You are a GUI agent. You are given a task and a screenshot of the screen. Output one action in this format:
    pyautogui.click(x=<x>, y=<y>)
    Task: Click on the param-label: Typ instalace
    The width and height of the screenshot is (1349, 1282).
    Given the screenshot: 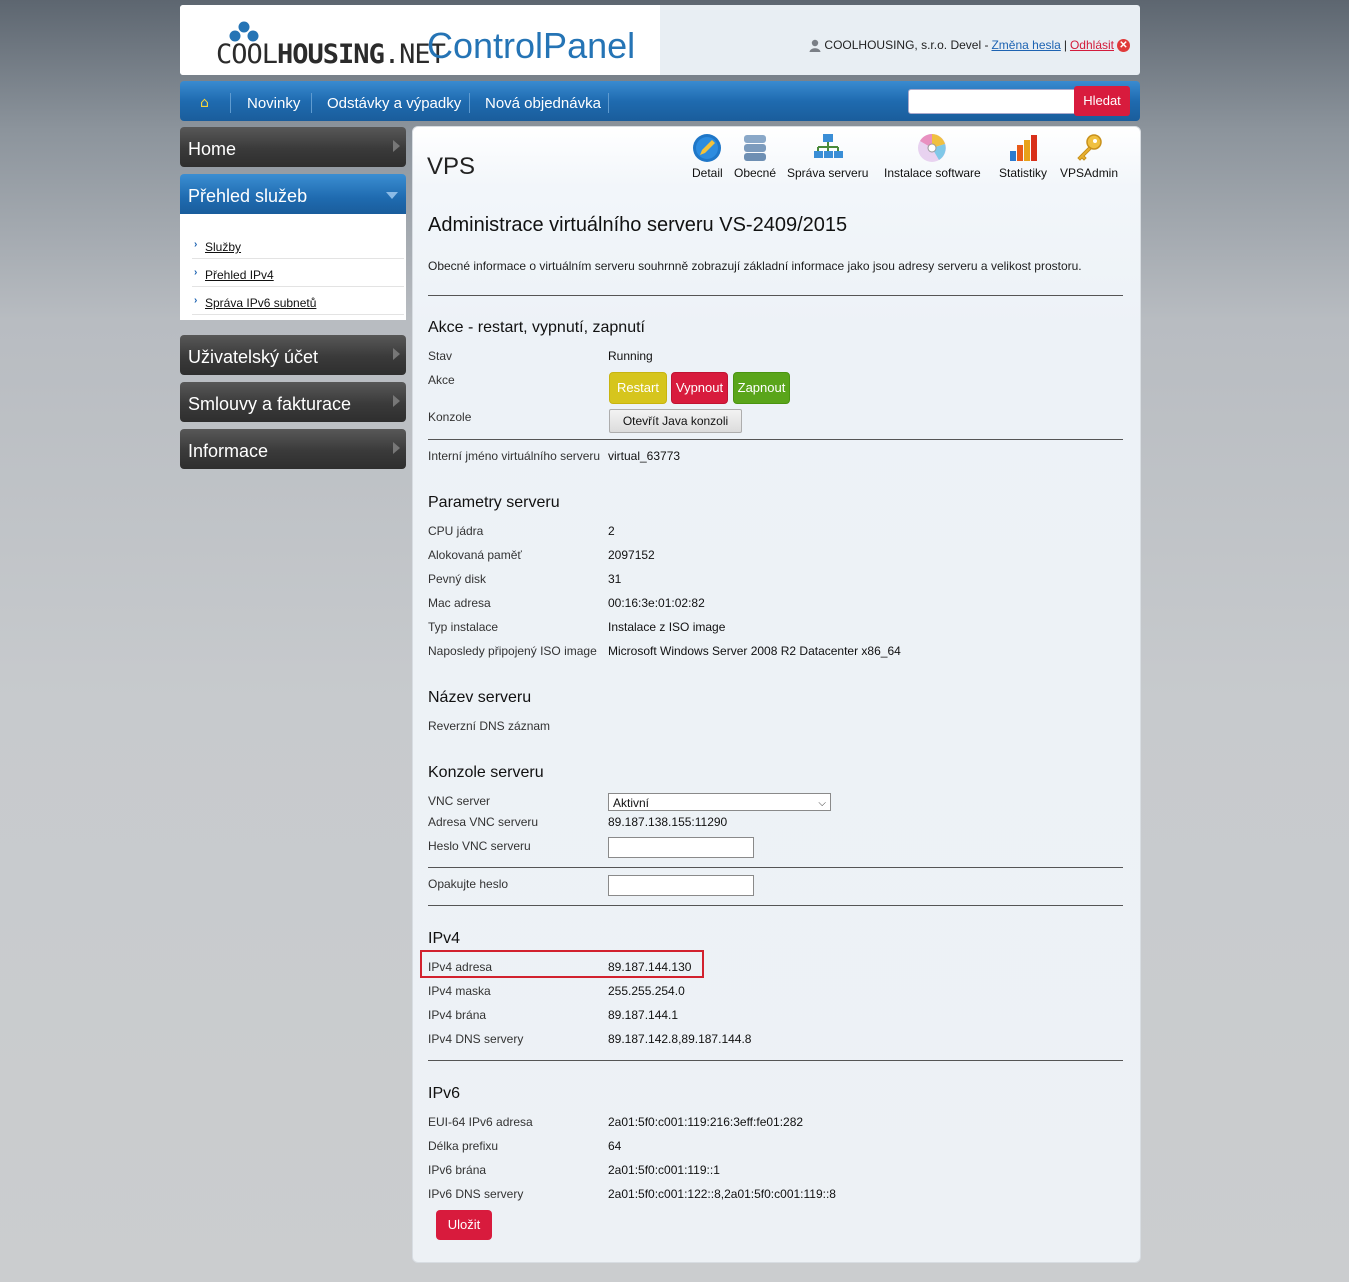 What is the action you would take?
    pyautogui.click(x=463, y=627)
    